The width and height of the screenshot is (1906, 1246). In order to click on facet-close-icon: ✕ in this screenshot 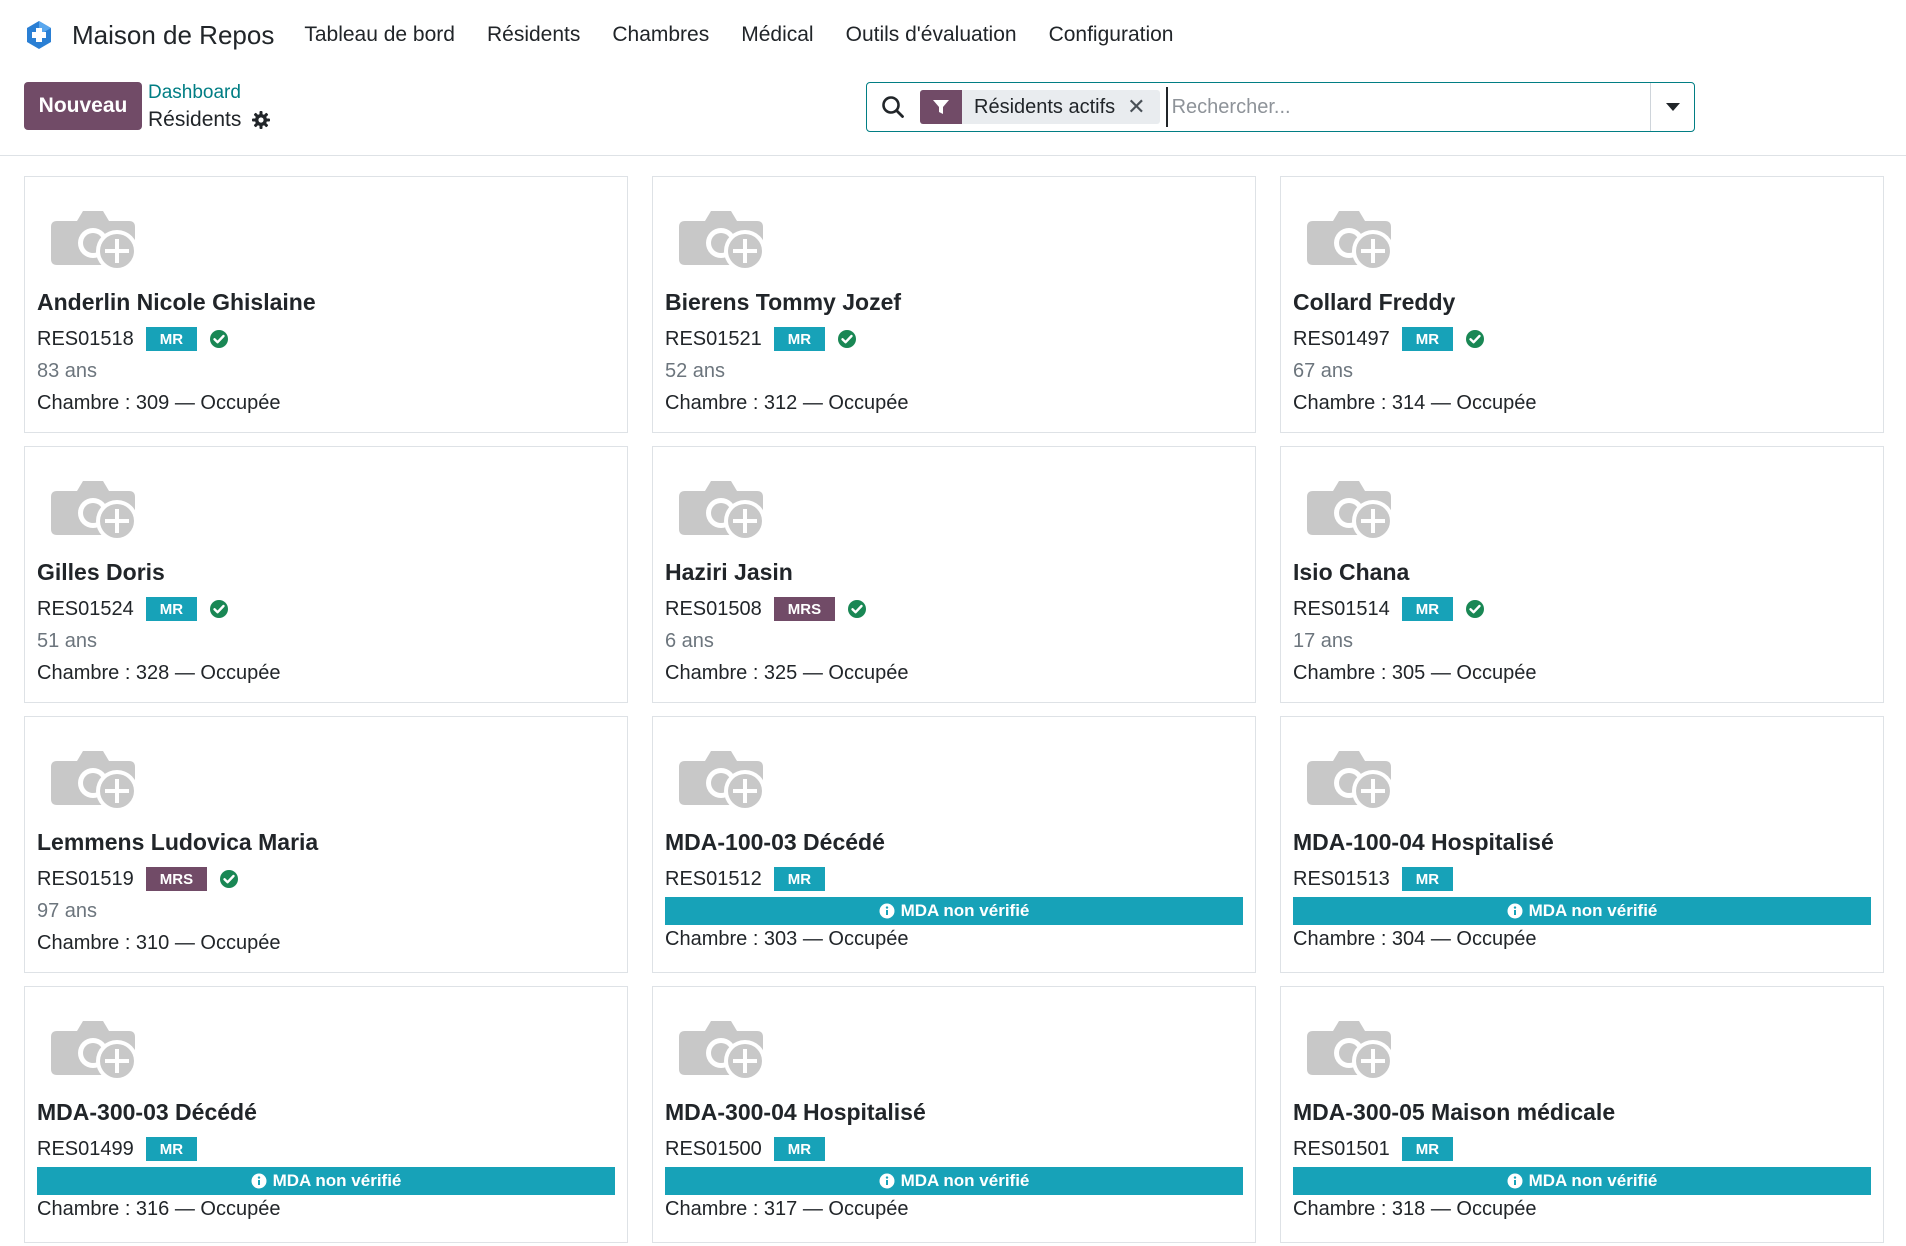, I will do `click(1143, 107)`.